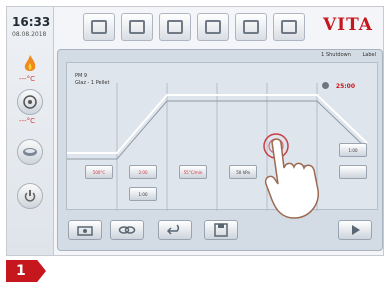 This screenshot has width=387, height=285. I want to click on sidebar: 16:33 08.08.2018 ---°C ---°C, so click(30, 131).